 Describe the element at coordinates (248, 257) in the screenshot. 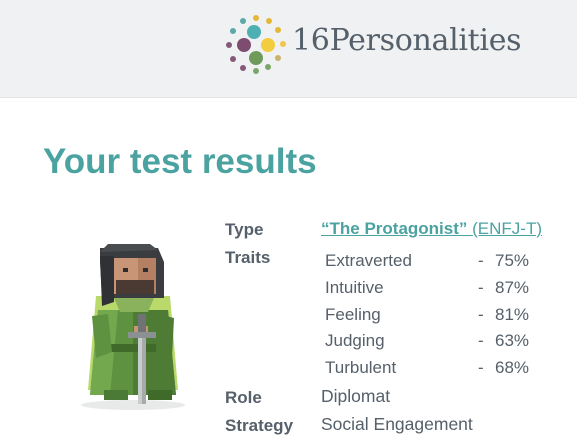

I see `traits-label: Traits` at that location.